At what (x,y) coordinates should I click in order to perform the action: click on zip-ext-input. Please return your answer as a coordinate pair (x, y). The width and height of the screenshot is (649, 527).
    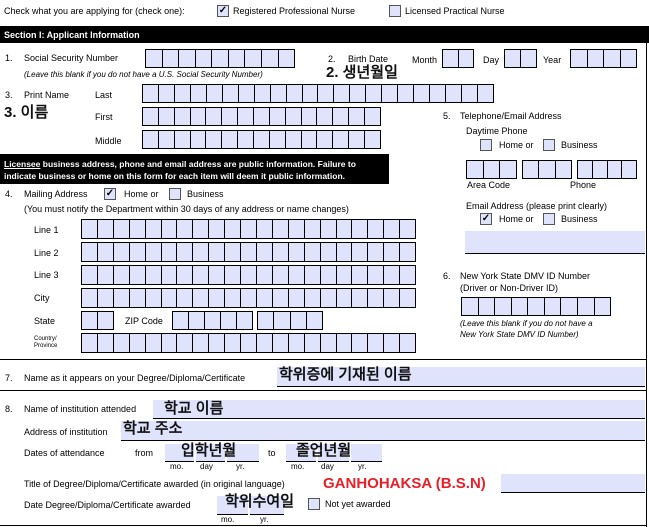
    Looking at the image, I should click on (290, 320).